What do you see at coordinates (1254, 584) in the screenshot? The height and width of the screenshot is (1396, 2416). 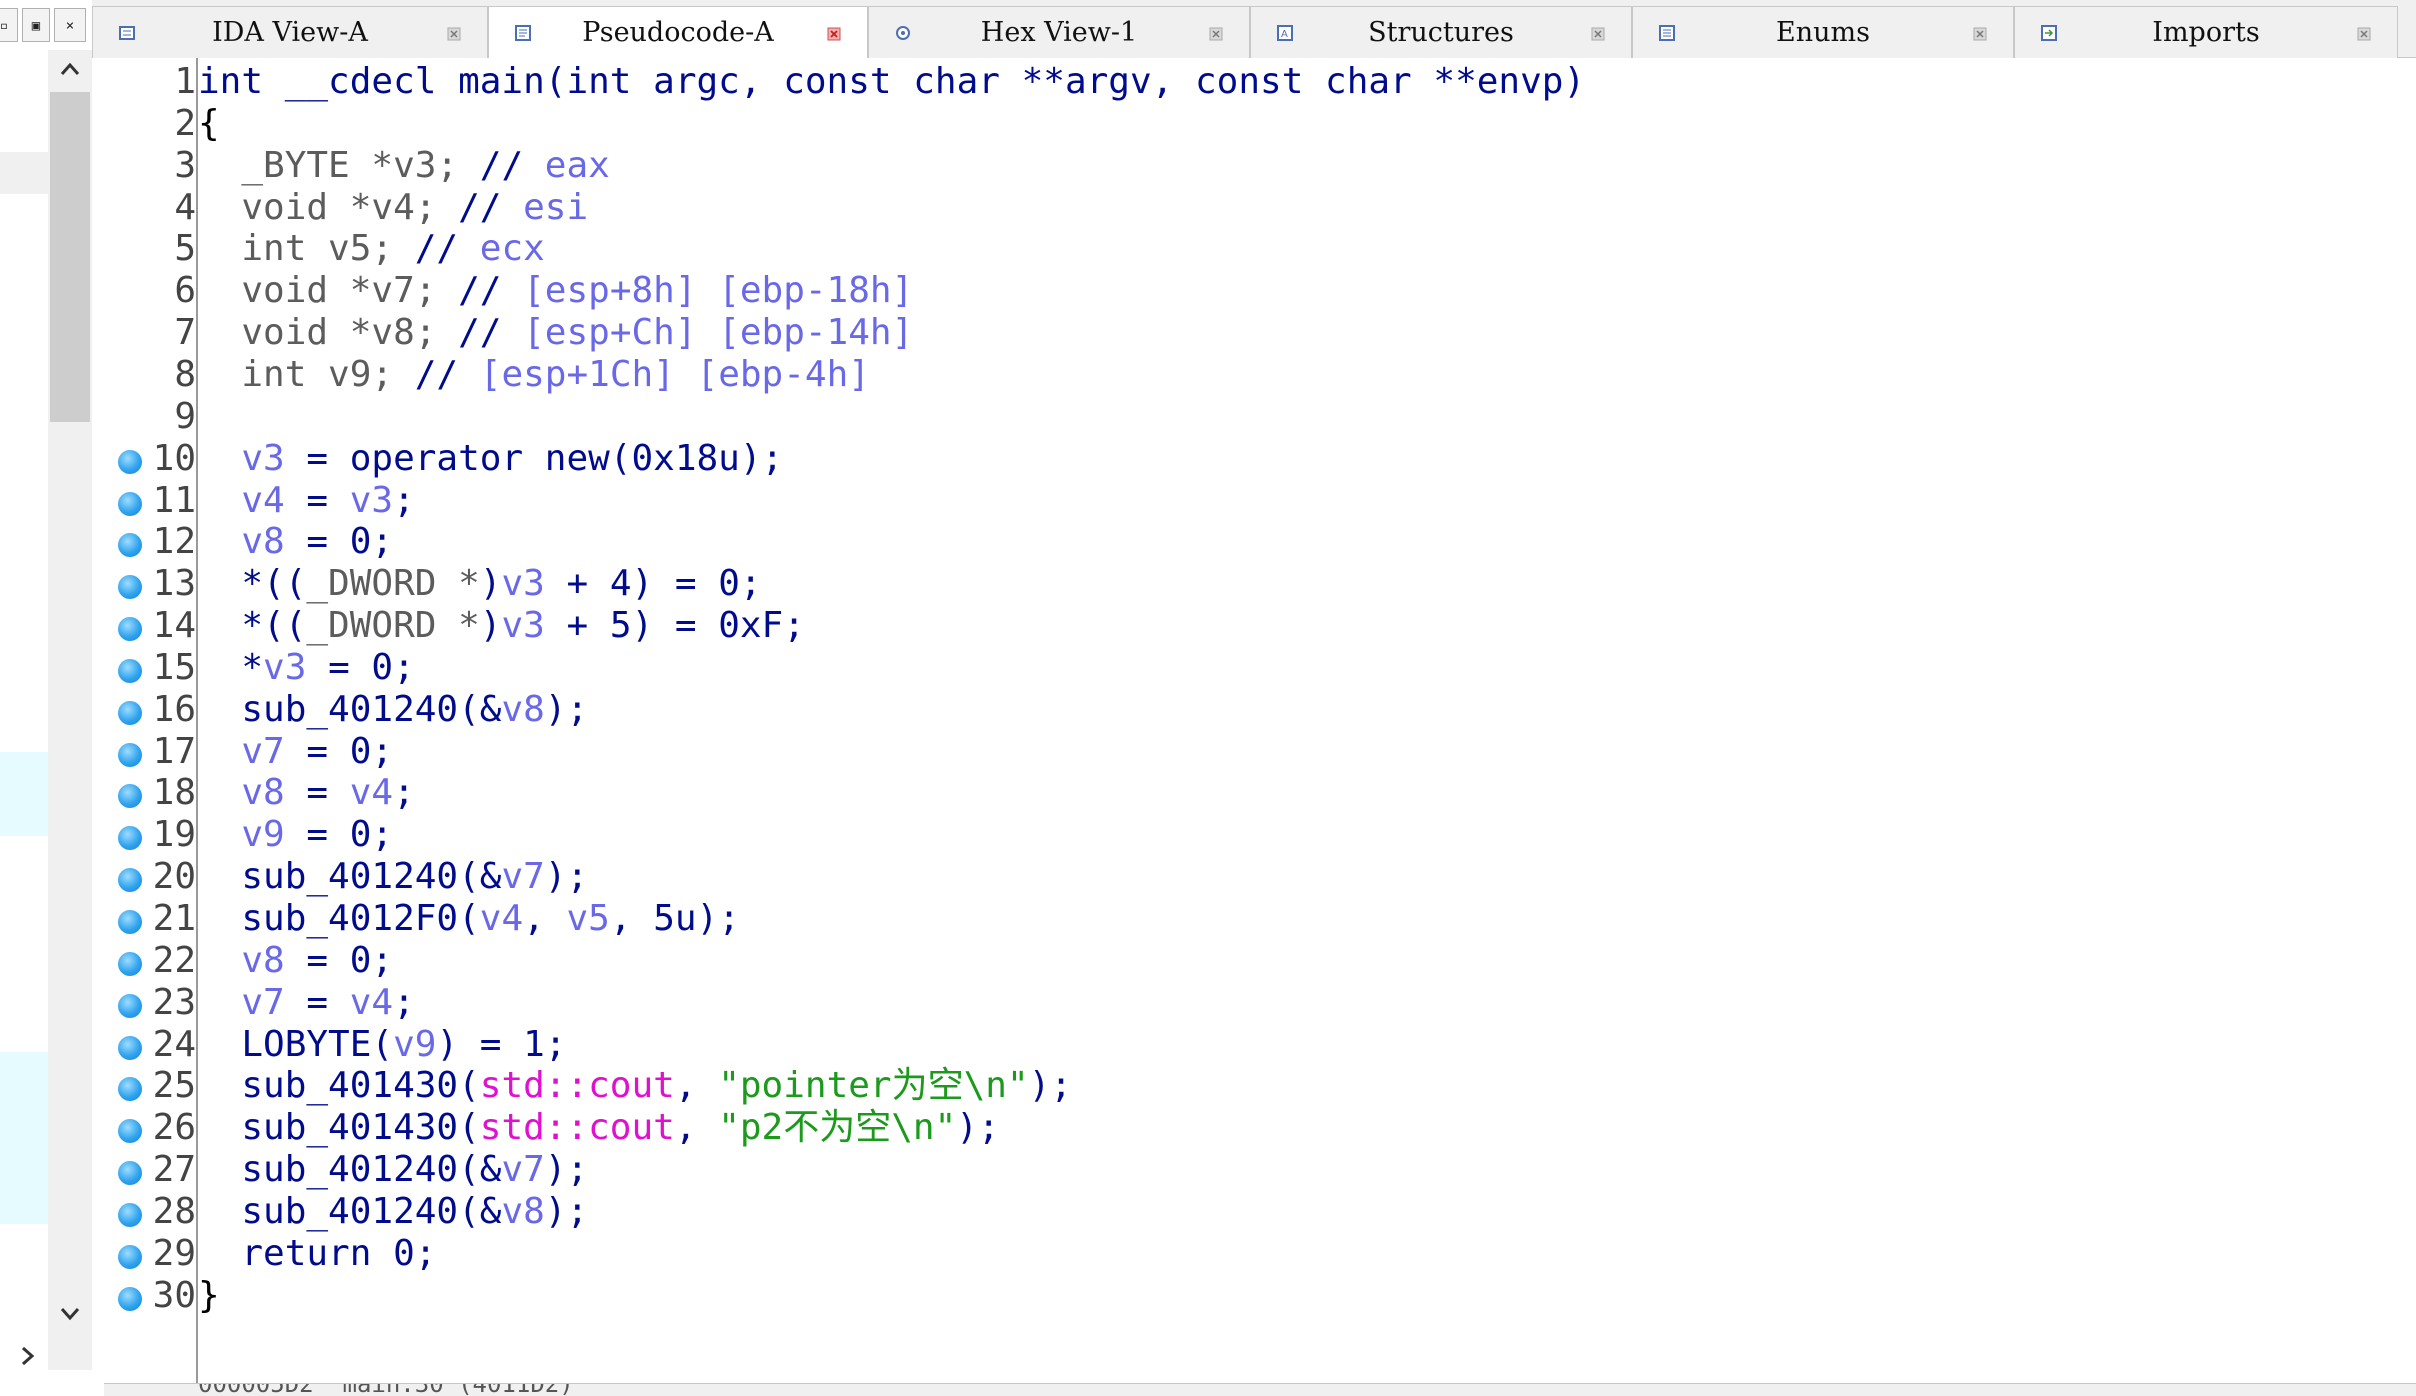 I see `code-line: 13 *((_DWORD *)v3 + 4) = 0;` at bounding box center [1254, 584].